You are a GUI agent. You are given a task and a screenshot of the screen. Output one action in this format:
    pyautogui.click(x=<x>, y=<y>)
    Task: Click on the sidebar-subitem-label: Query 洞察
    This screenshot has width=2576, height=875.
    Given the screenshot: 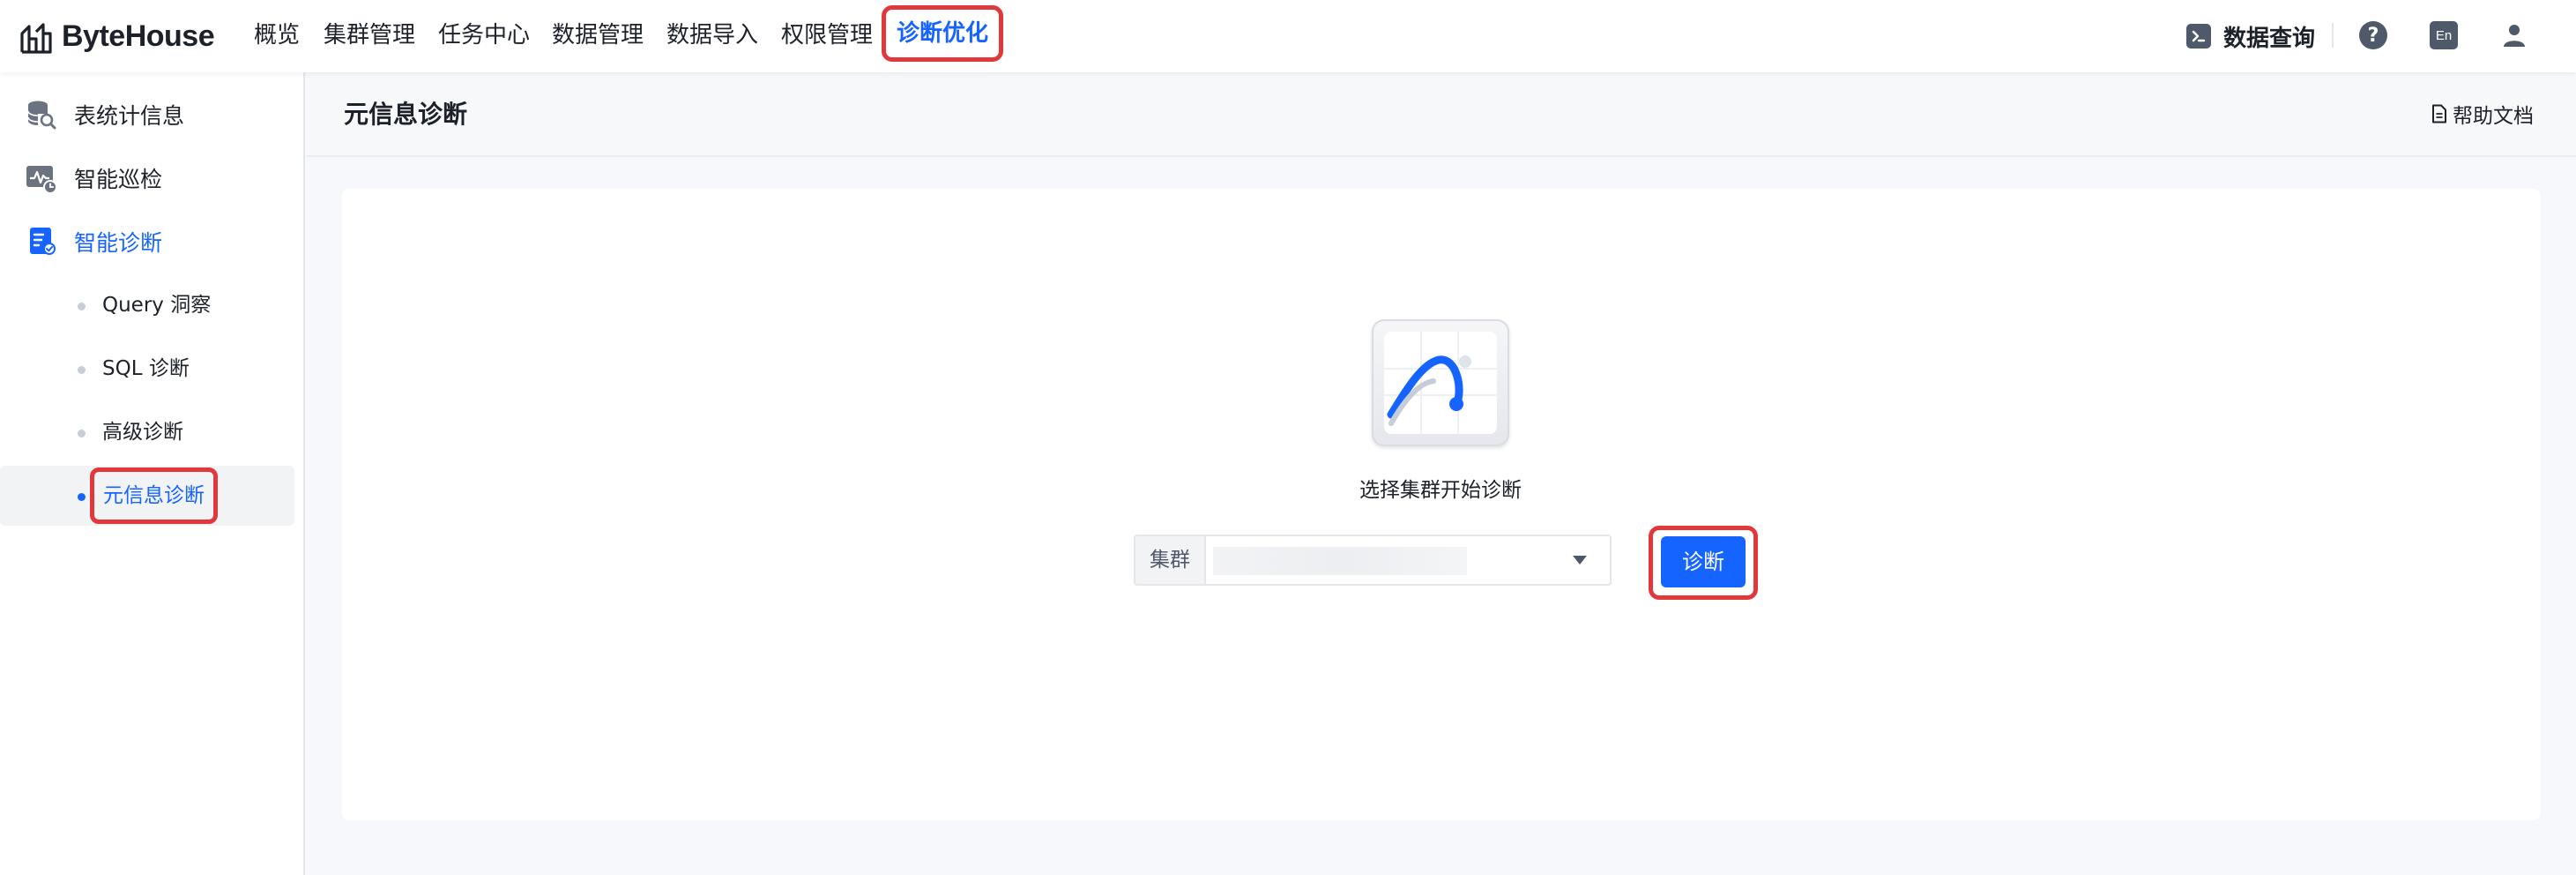 What is the action you would take?
    pyautogui.click(x=157, y=305)
    